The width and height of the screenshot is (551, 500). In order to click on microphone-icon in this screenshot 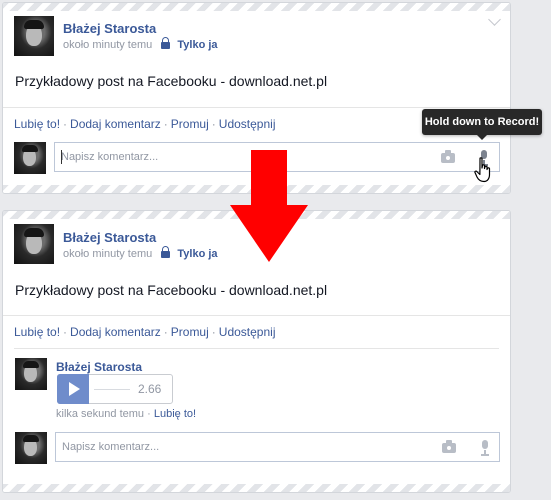, I will do `click(485, 448)`.